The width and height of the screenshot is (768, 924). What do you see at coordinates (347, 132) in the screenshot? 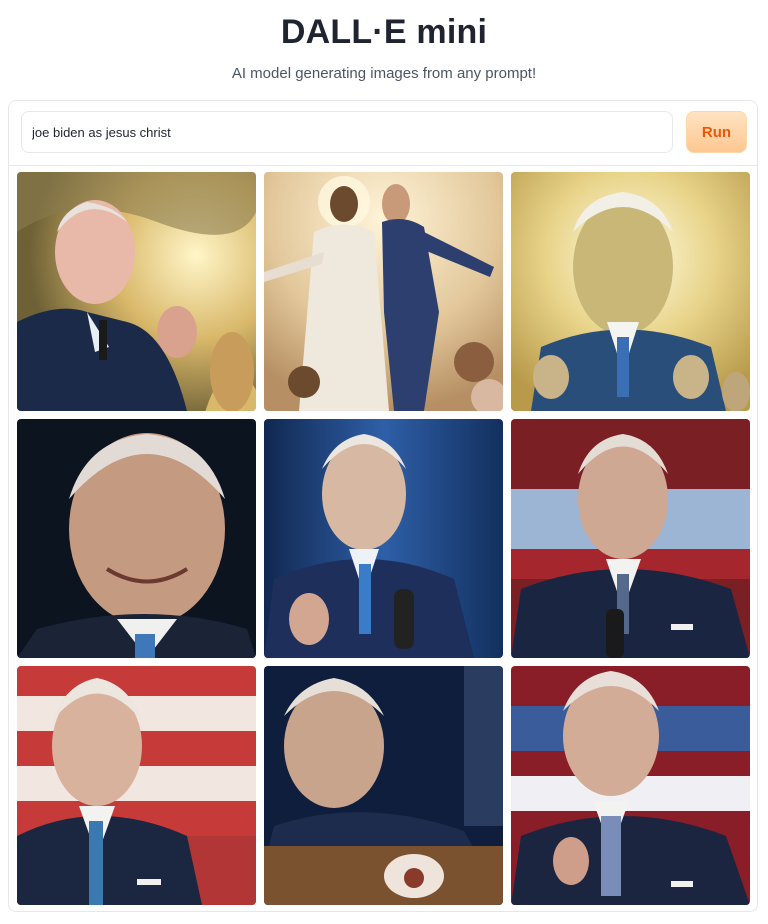
I see `prompt-input` at bounding box center [347, 132].